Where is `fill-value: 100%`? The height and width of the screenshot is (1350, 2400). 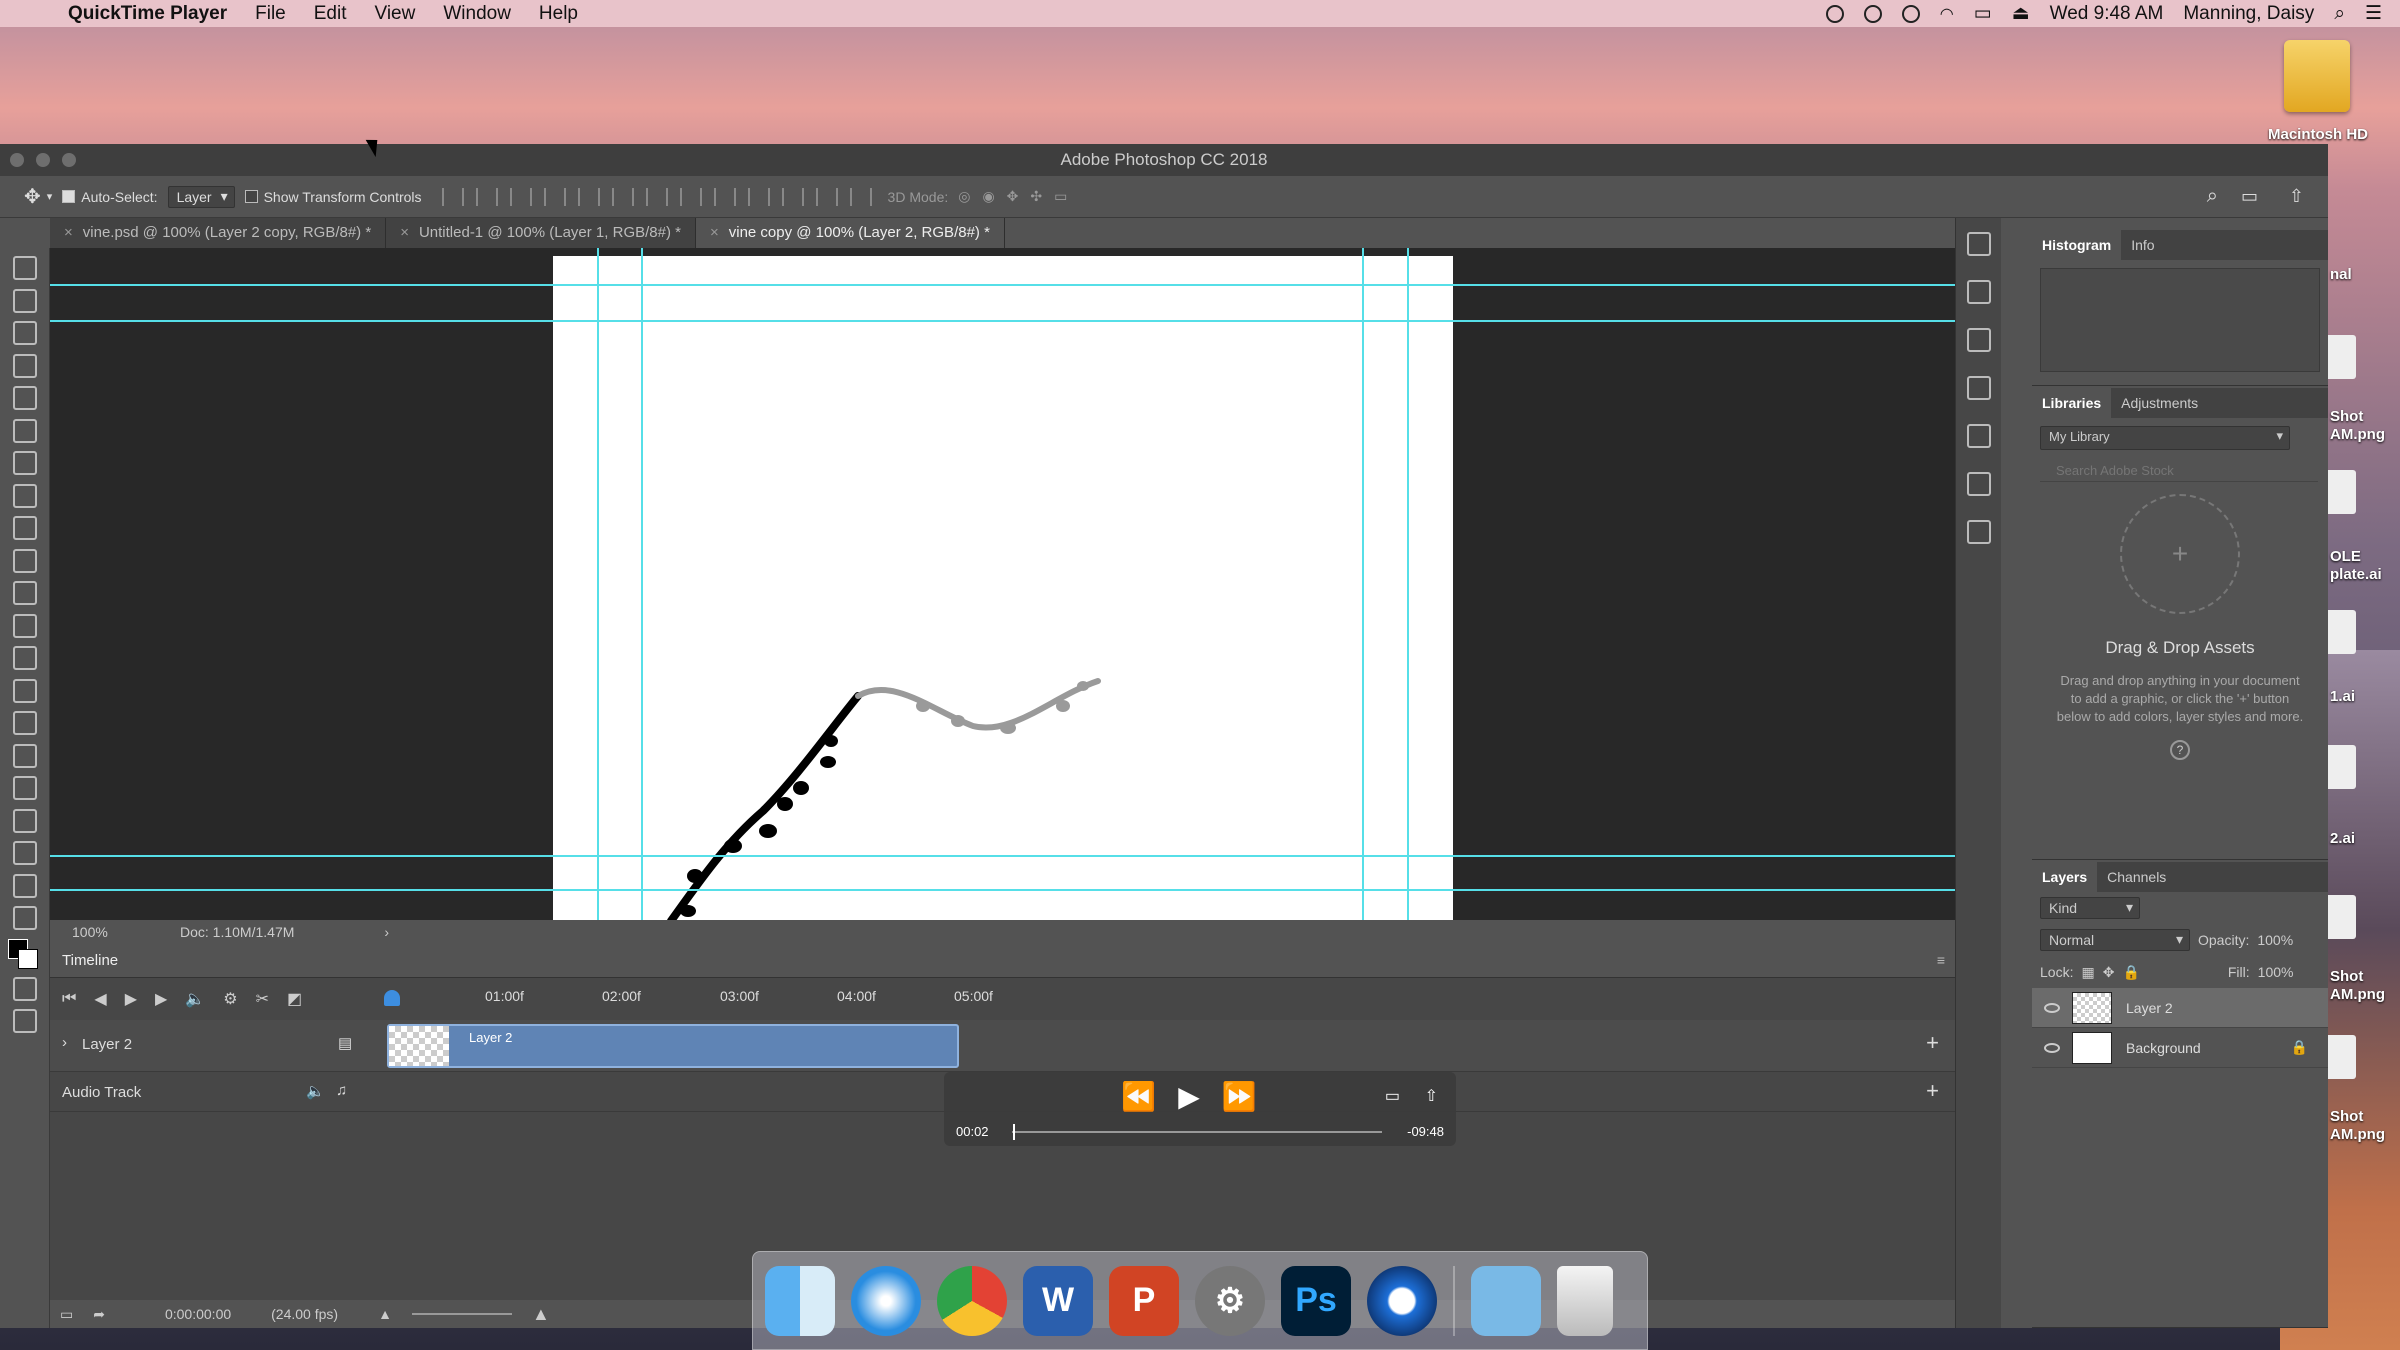 fill-value: 100% is located at coordinates (2276, 972).